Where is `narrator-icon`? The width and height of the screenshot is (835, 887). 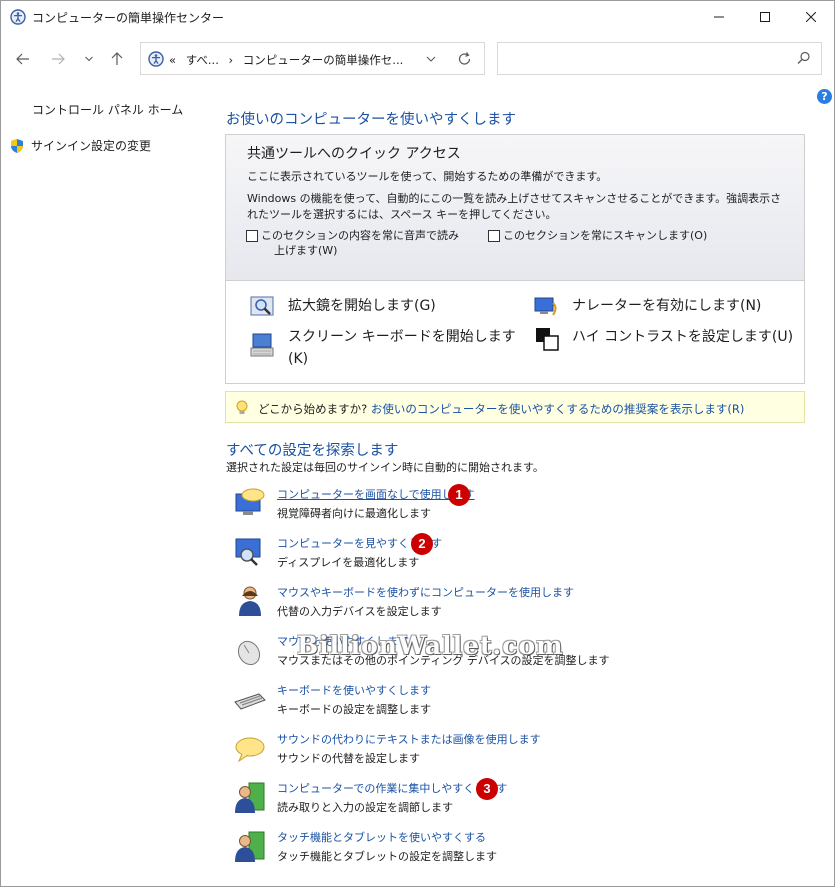 narrator-icon is located at coordinates (545, 306).